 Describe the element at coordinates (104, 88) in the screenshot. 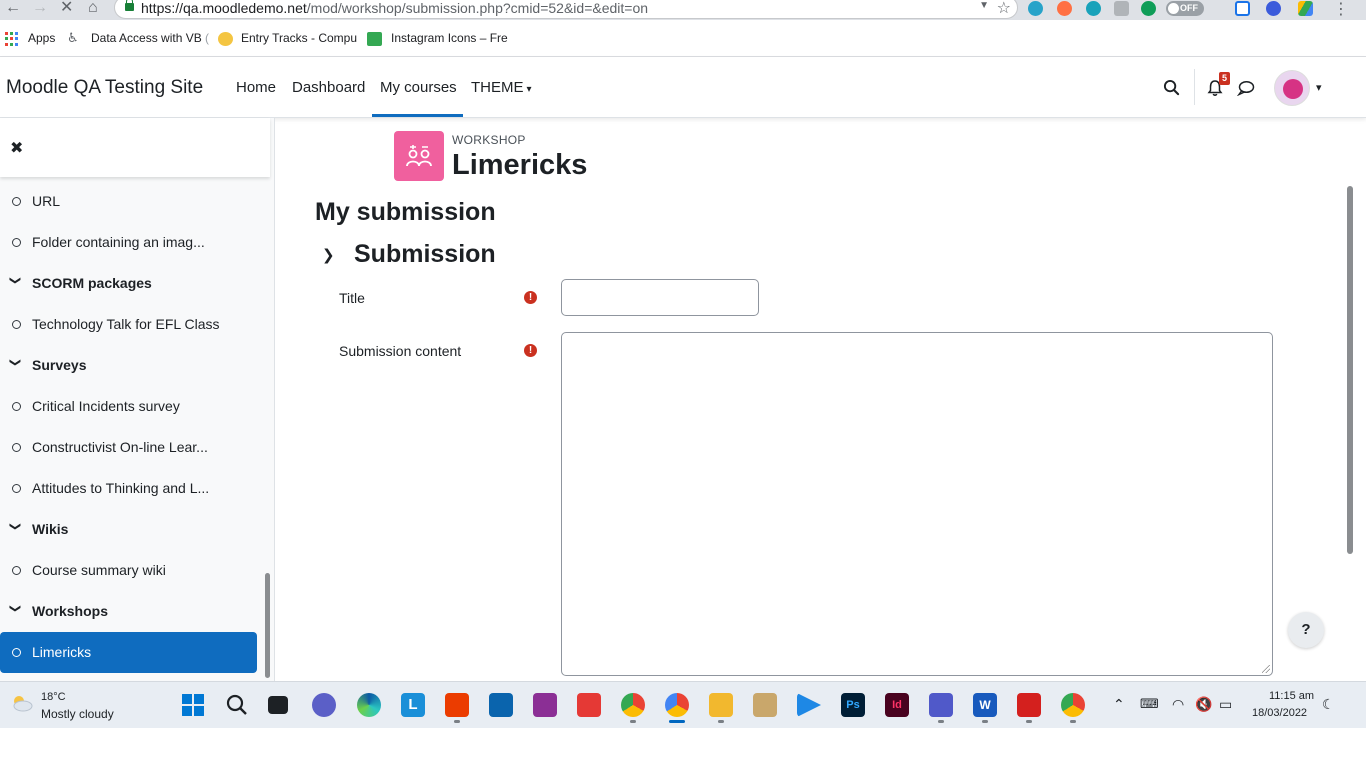

I see `site-name: Moodle QA Testing Site` at that location.